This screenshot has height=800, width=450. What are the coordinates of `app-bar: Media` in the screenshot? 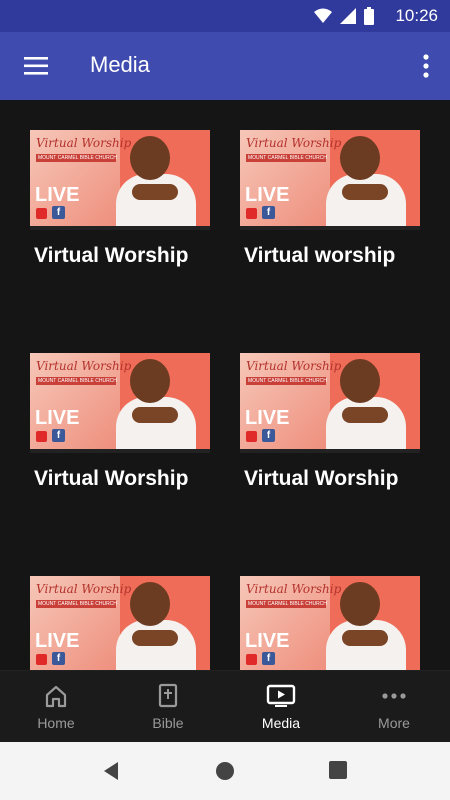 It's located at (225, 66).